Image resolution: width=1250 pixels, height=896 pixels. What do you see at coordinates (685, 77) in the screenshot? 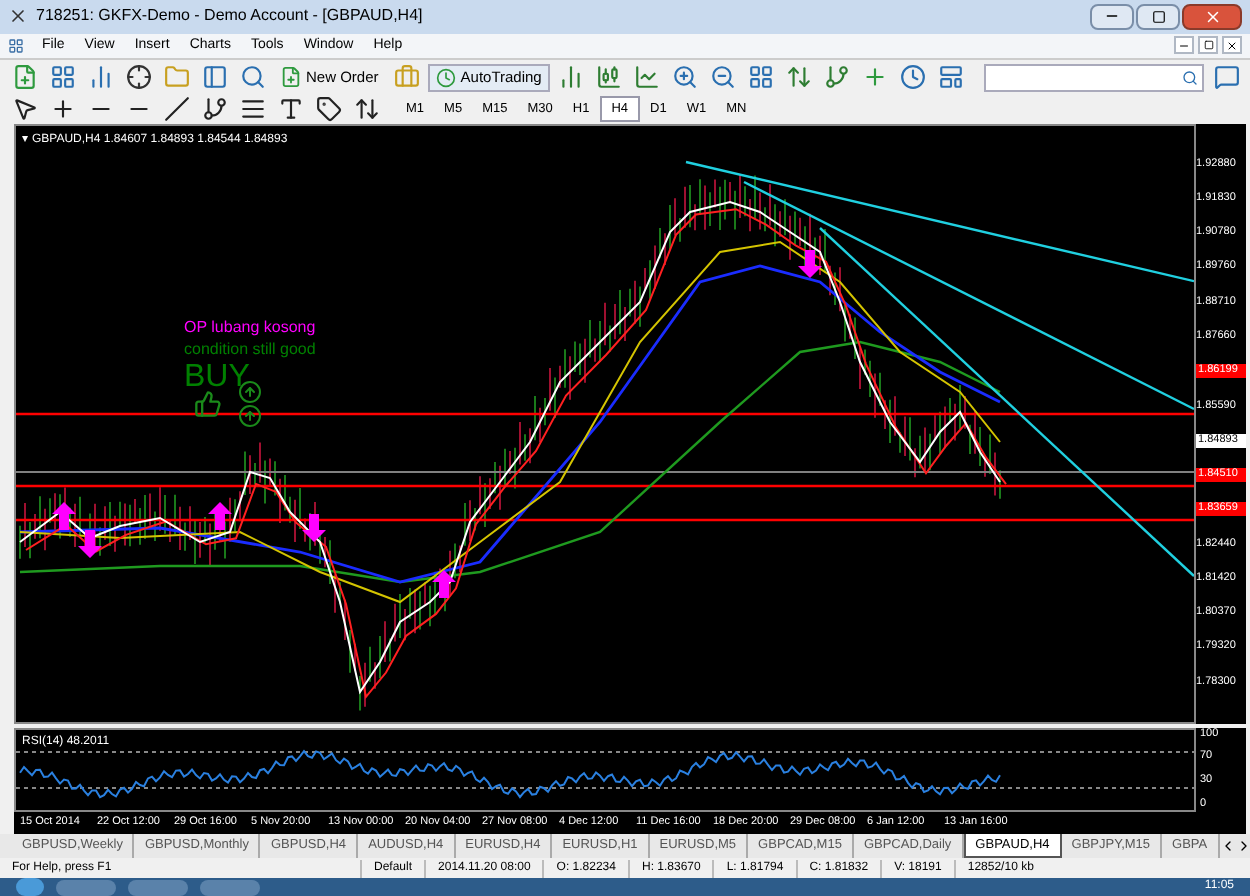
I see `zoom-in-icon` at bounding box center [685, 77].